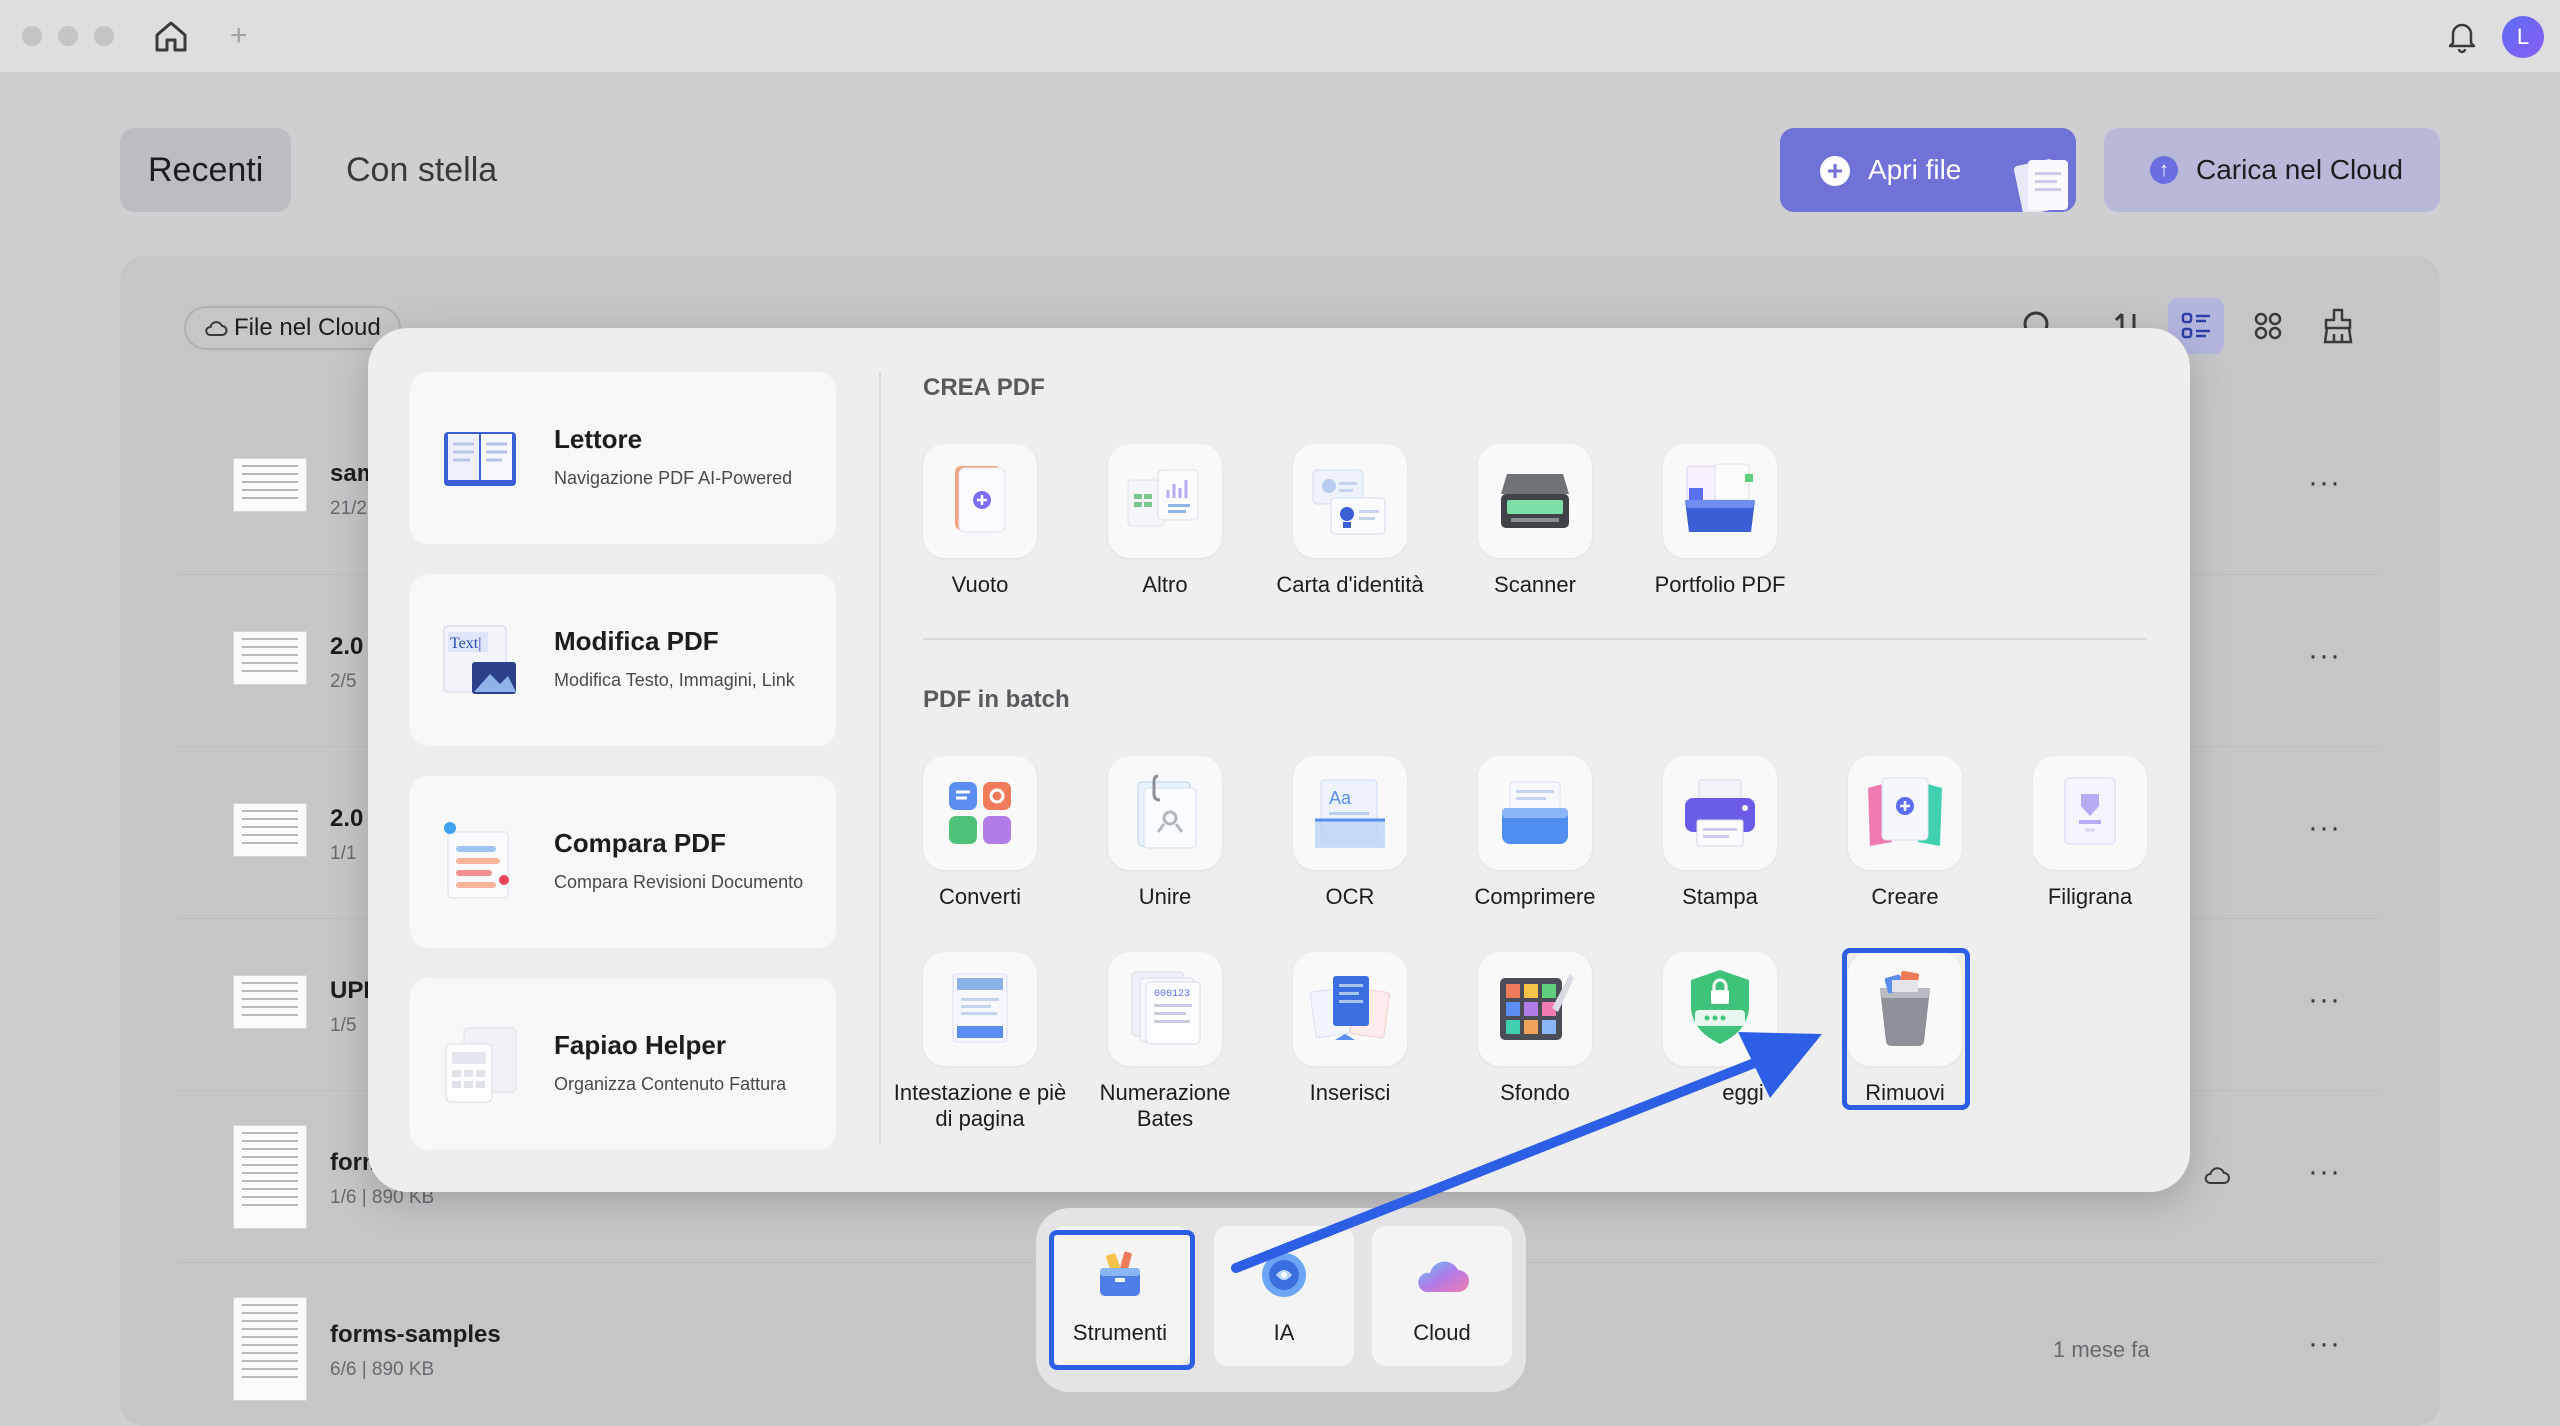 This screenshot has height=1426, width=2560. I want to click on plus-icon: +, so click(1835, 171).